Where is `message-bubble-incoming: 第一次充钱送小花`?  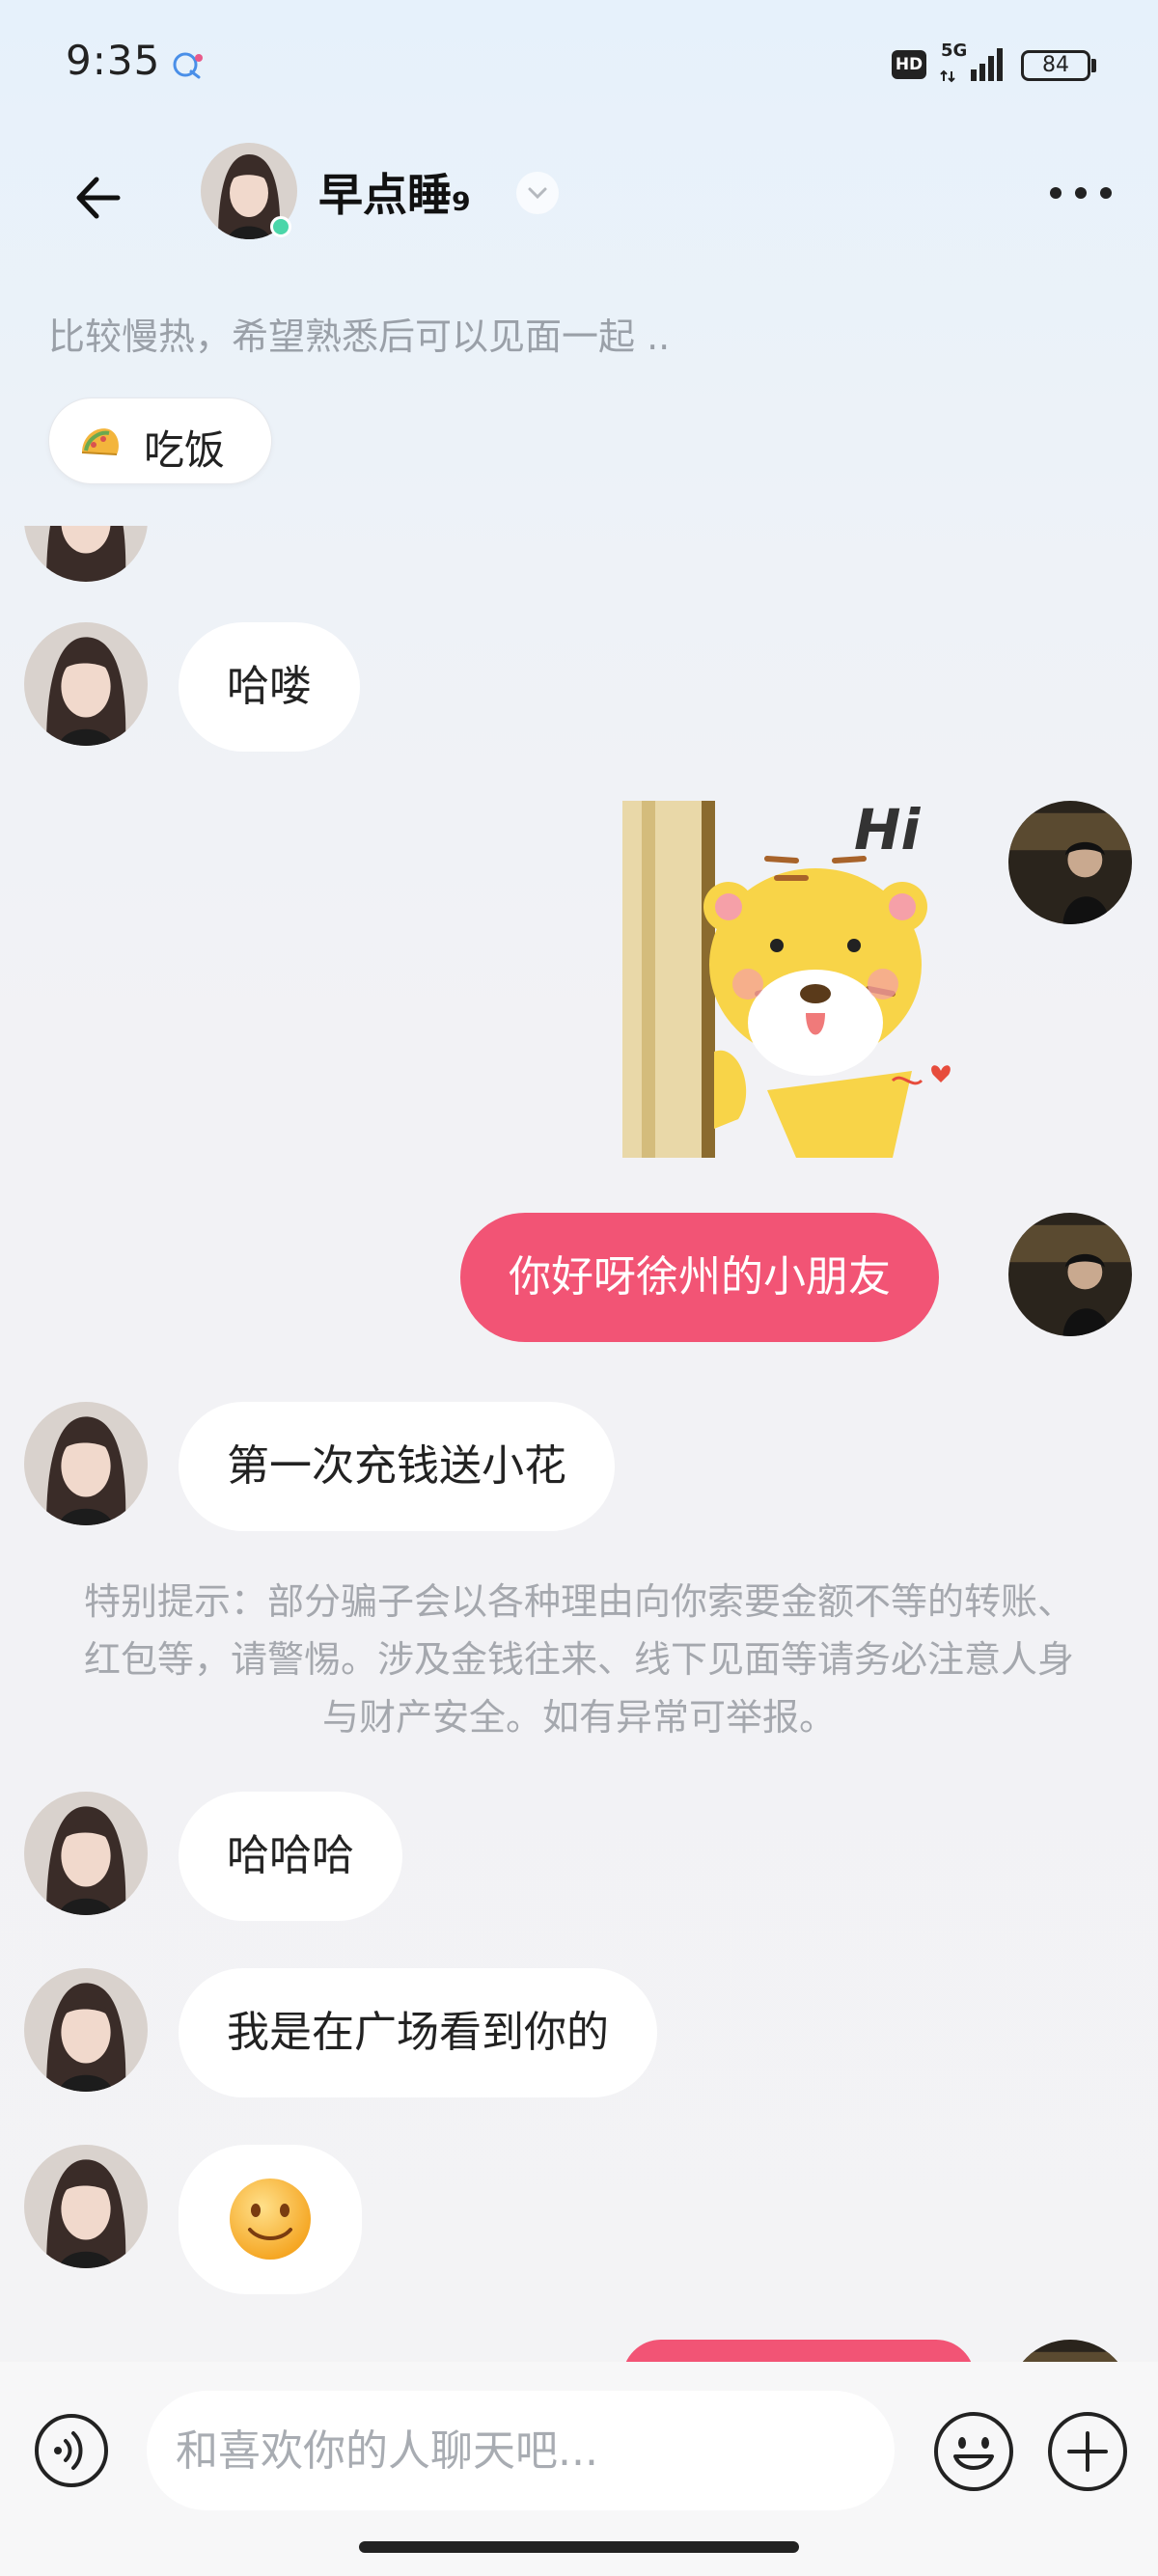 message-bubble-incoming: 第一次充钱送小花 is located at coordinates (397, 1466).